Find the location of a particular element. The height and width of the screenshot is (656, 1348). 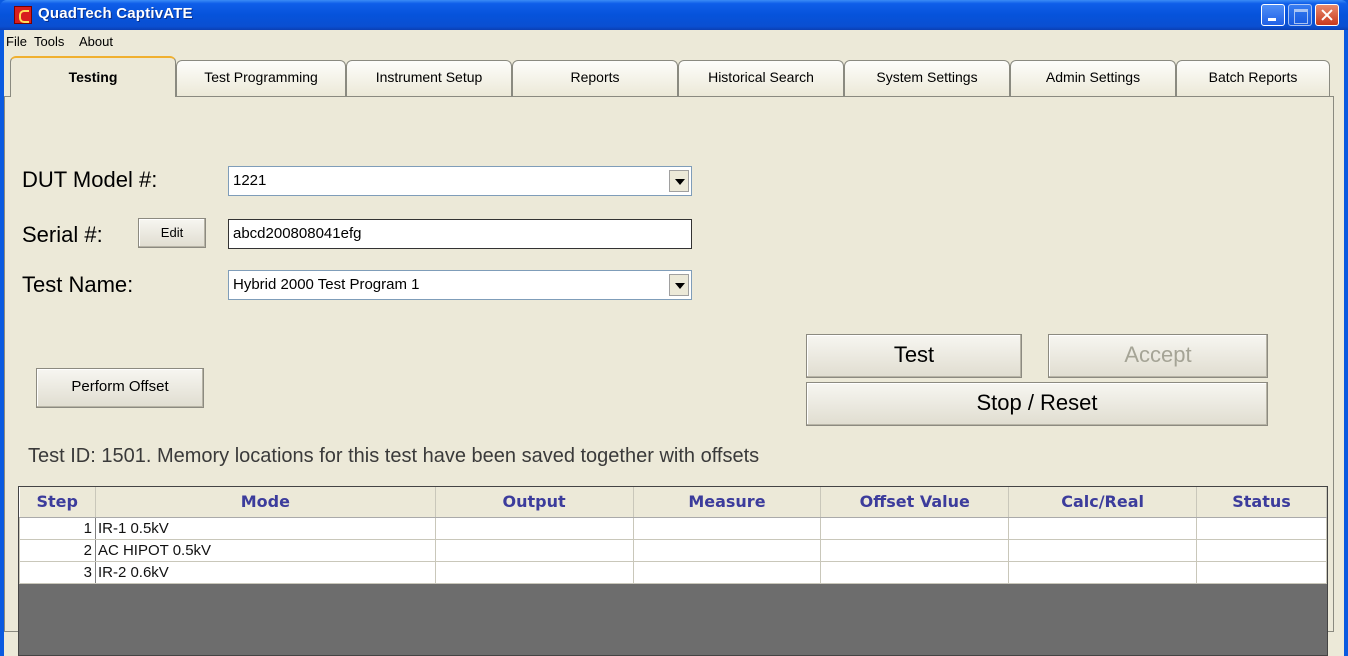

window-title: QuadTech CaptivATE is located at coordinates (115, 13).